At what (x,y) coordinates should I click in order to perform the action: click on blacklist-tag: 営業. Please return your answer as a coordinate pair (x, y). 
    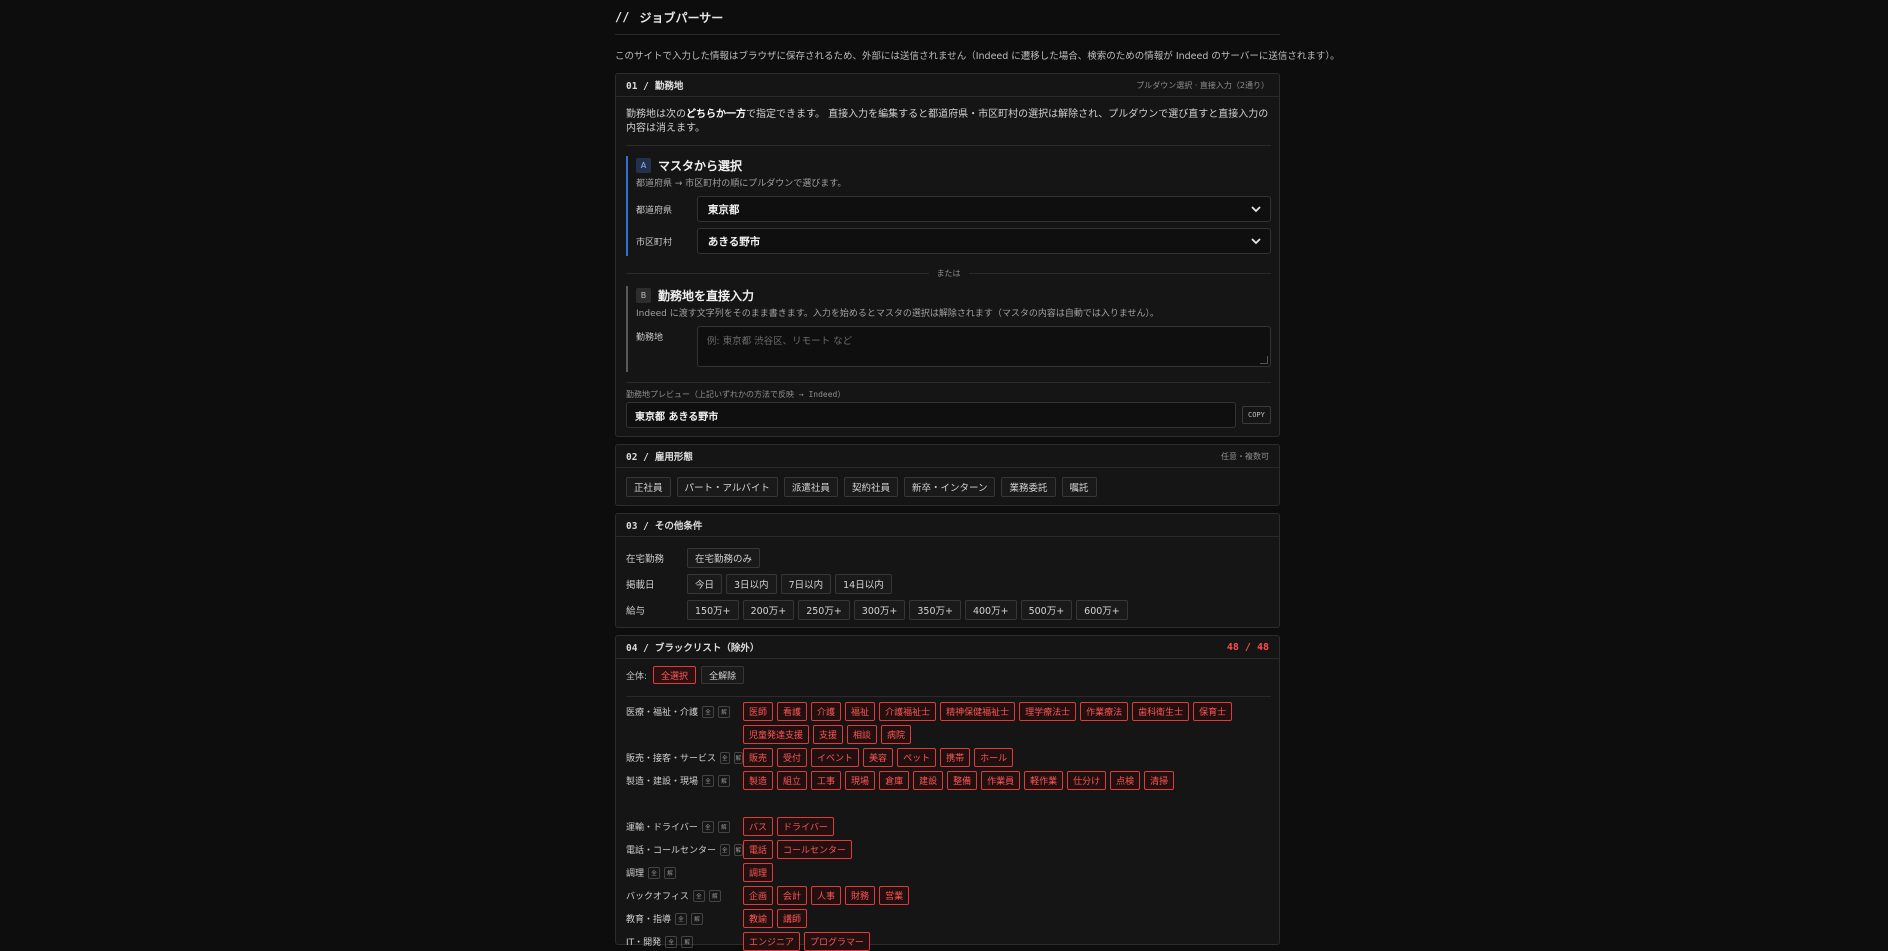
    Looking at the image, I should click on (894, 895).